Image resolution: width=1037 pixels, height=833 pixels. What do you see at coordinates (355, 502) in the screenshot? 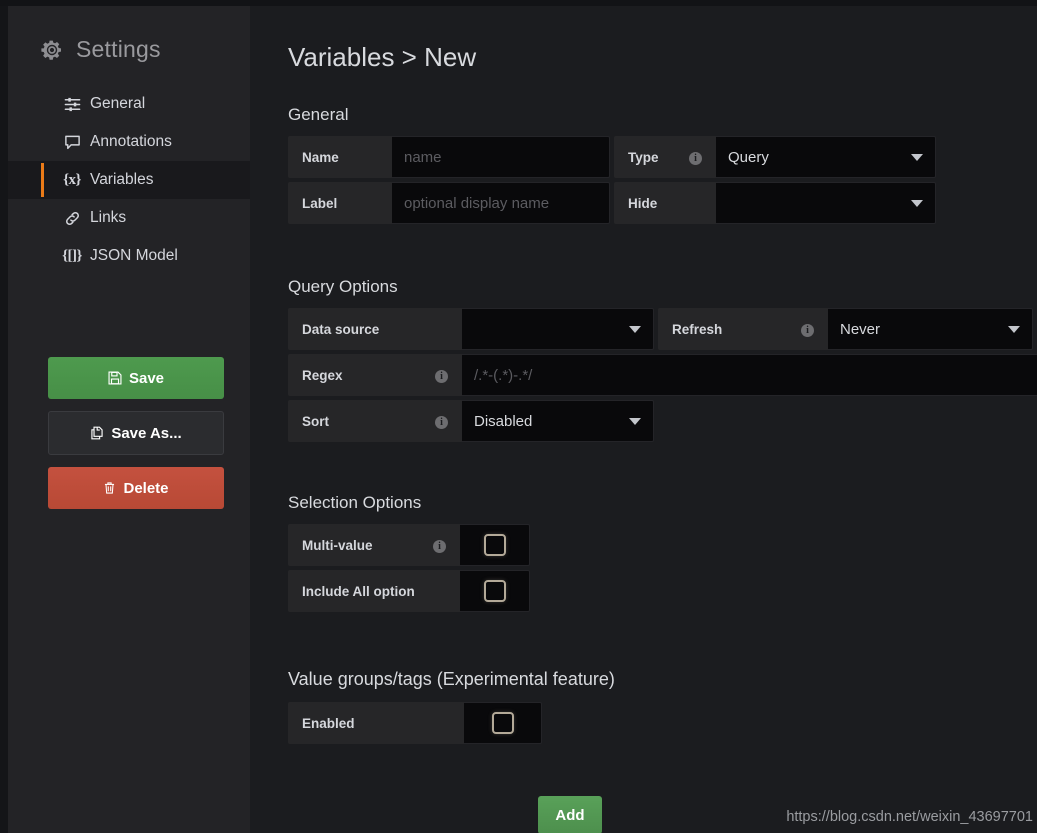
I see `section-title-selection-options: Selection Options` at bounding box center [355, 502].